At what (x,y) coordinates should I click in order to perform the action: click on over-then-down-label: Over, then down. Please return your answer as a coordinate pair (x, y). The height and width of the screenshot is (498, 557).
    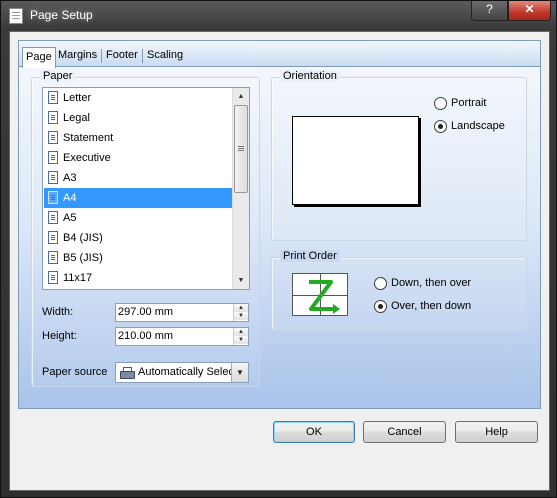
    Looking at the image, I should click on (431, 306).